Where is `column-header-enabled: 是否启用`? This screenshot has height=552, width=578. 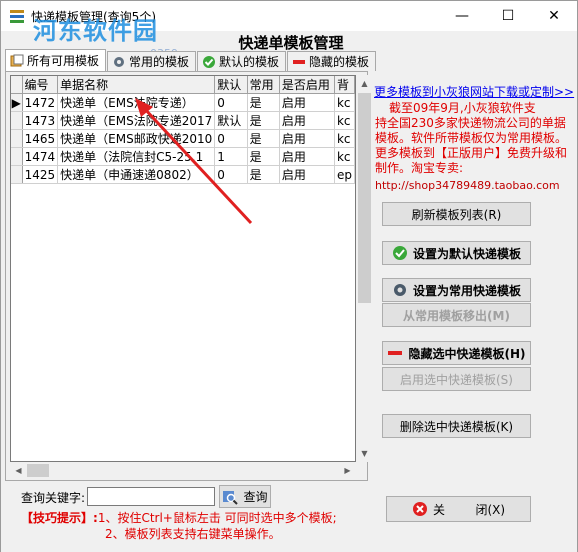
column-header-enabled: 是否启用 is located at coordinates (307, 85).